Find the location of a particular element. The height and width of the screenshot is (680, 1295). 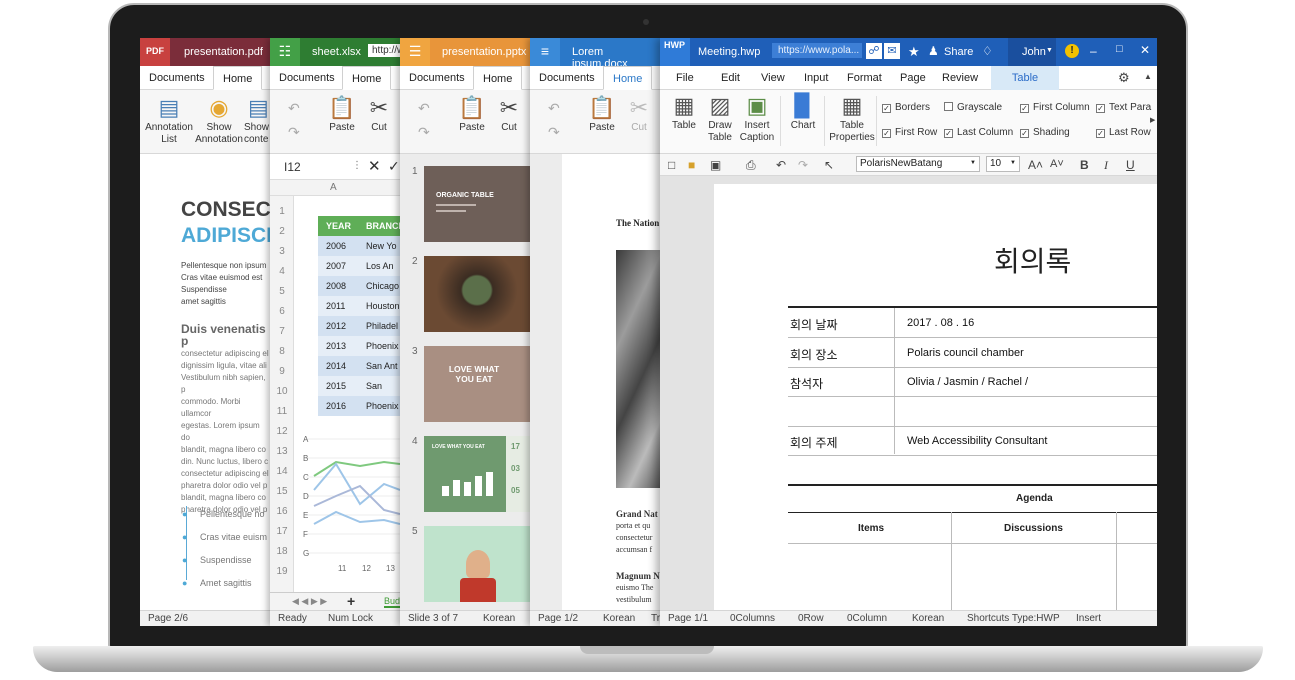

table-cell-branch: San Dieg is located at coordinates (379, 393).